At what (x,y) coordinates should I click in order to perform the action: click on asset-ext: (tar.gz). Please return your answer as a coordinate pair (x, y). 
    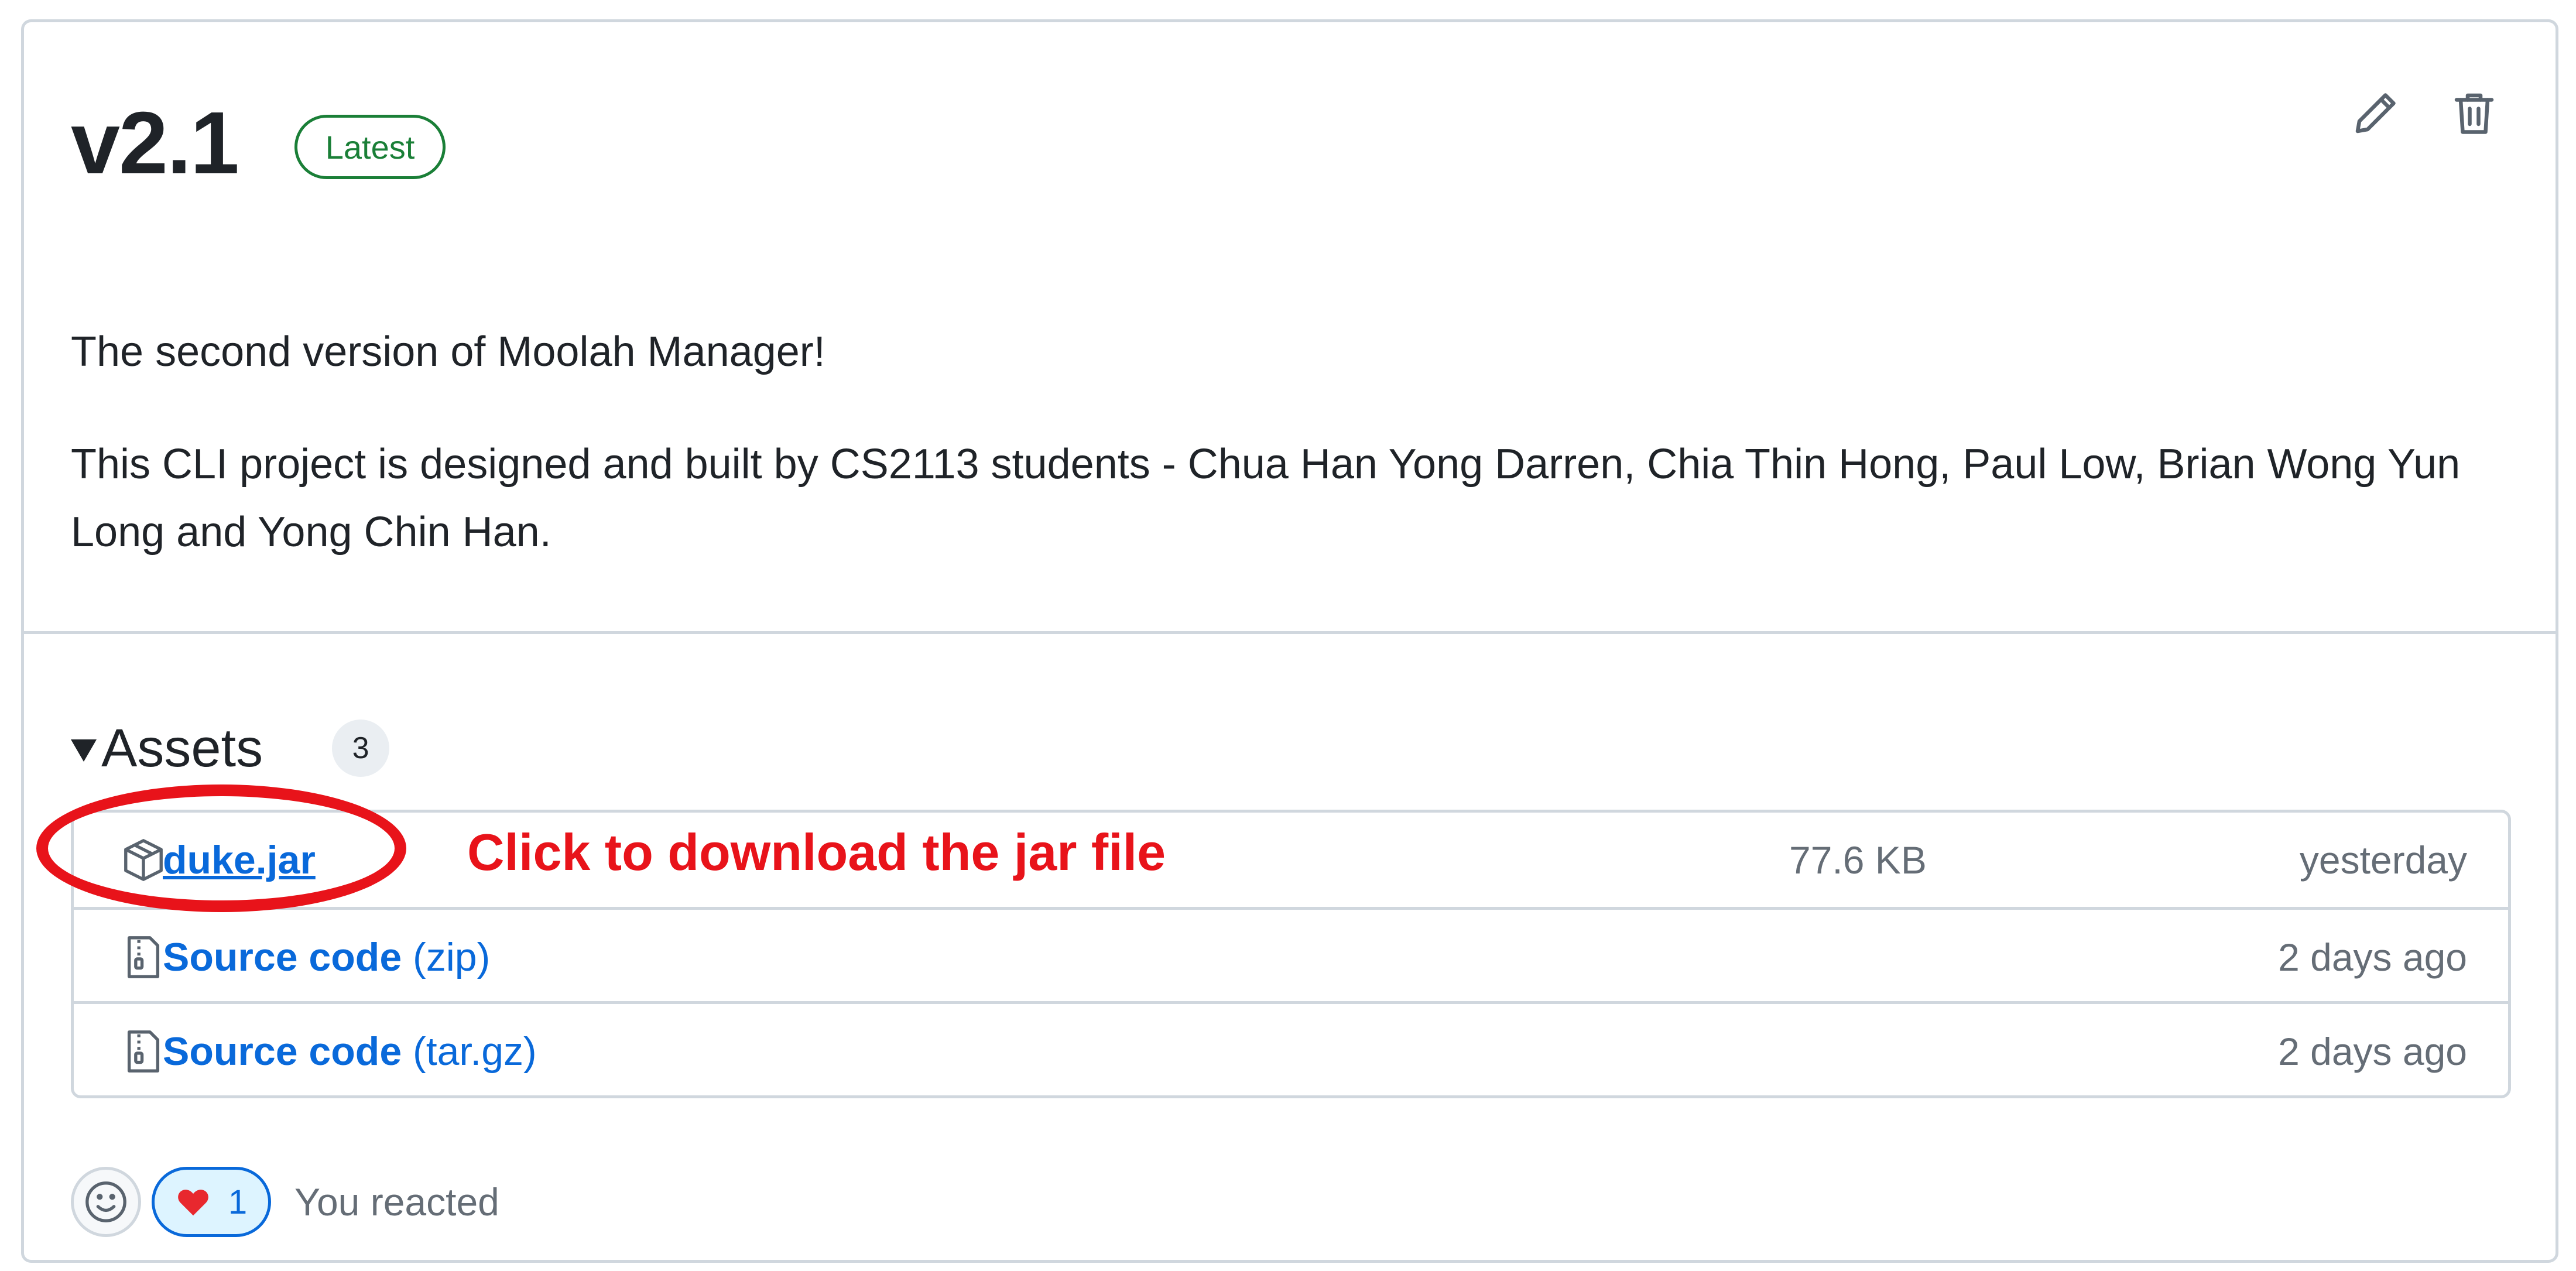
    Looking at the image, I should click on (475, 1051).